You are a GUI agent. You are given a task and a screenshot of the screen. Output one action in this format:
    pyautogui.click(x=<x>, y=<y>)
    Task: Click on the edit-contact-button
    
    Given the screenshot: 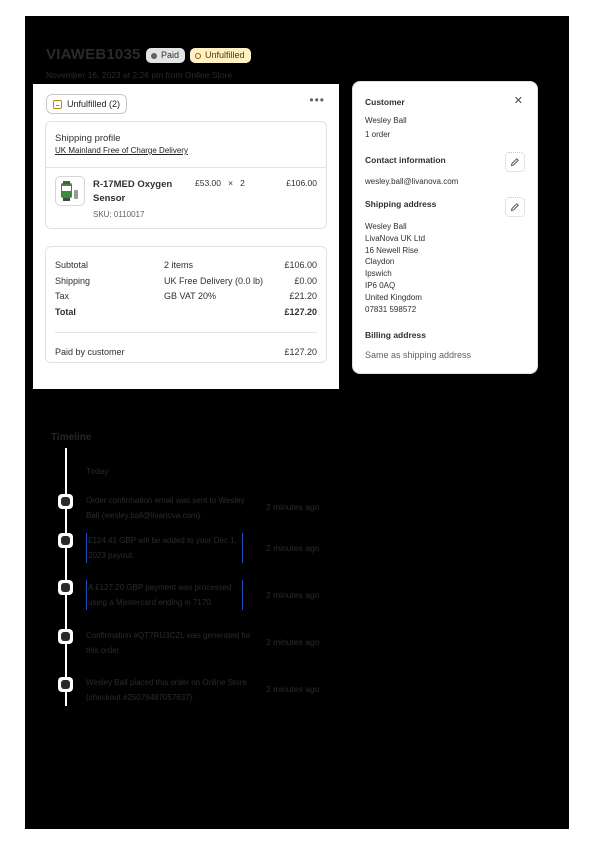 What is the action you would take?
    pyautogui.click(x=515, y=162)
    